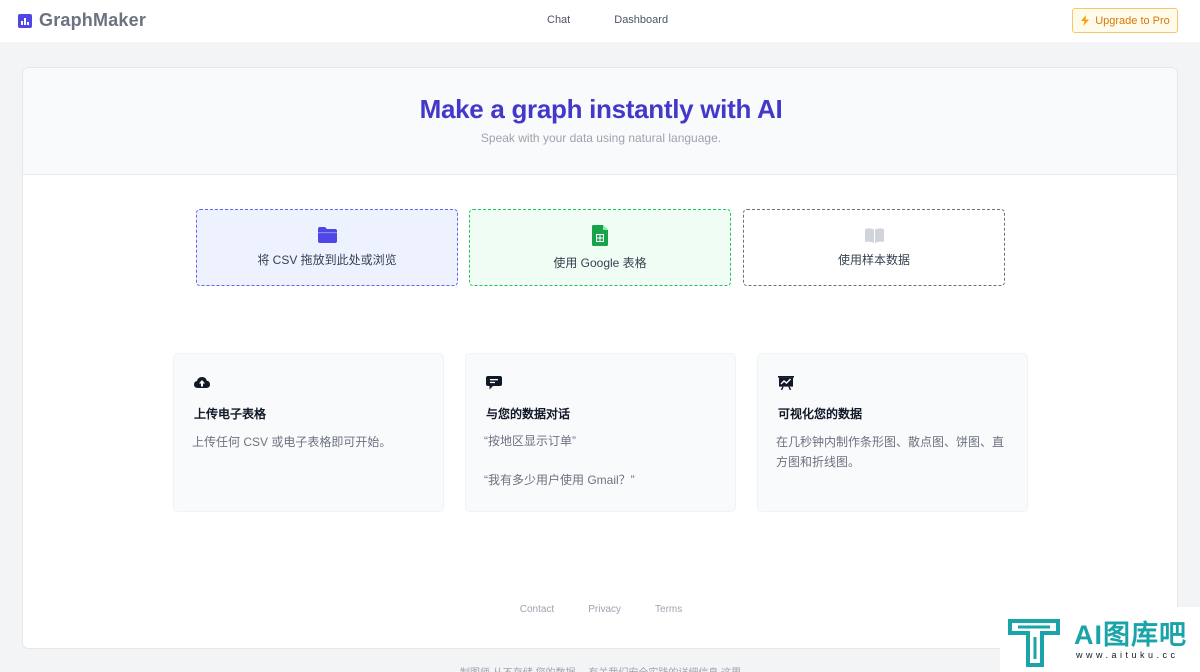  Describe the element at coordinates (892, 432) in the screenshot. I see `feature-card-visualize: 可视化您的数据 在几秒钟内制作条形图、散点图、饼图、直方图和折线图。` at that location.